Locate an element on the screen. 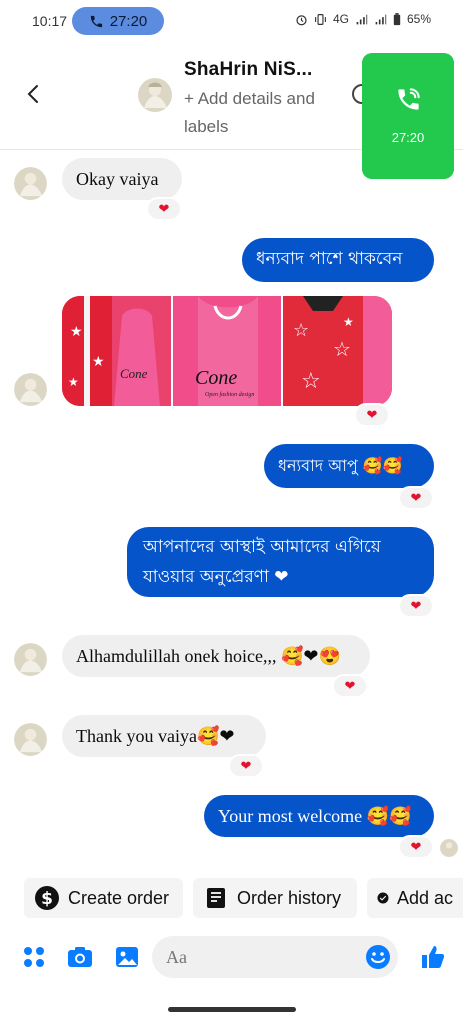 The height and width of the screenshot is (1024, 463). message-composer is located at coordinates (231, 957).